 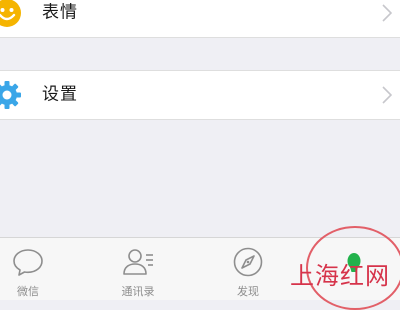 I want to click on tab-label: 通讯录, so click(x=138, y=291).